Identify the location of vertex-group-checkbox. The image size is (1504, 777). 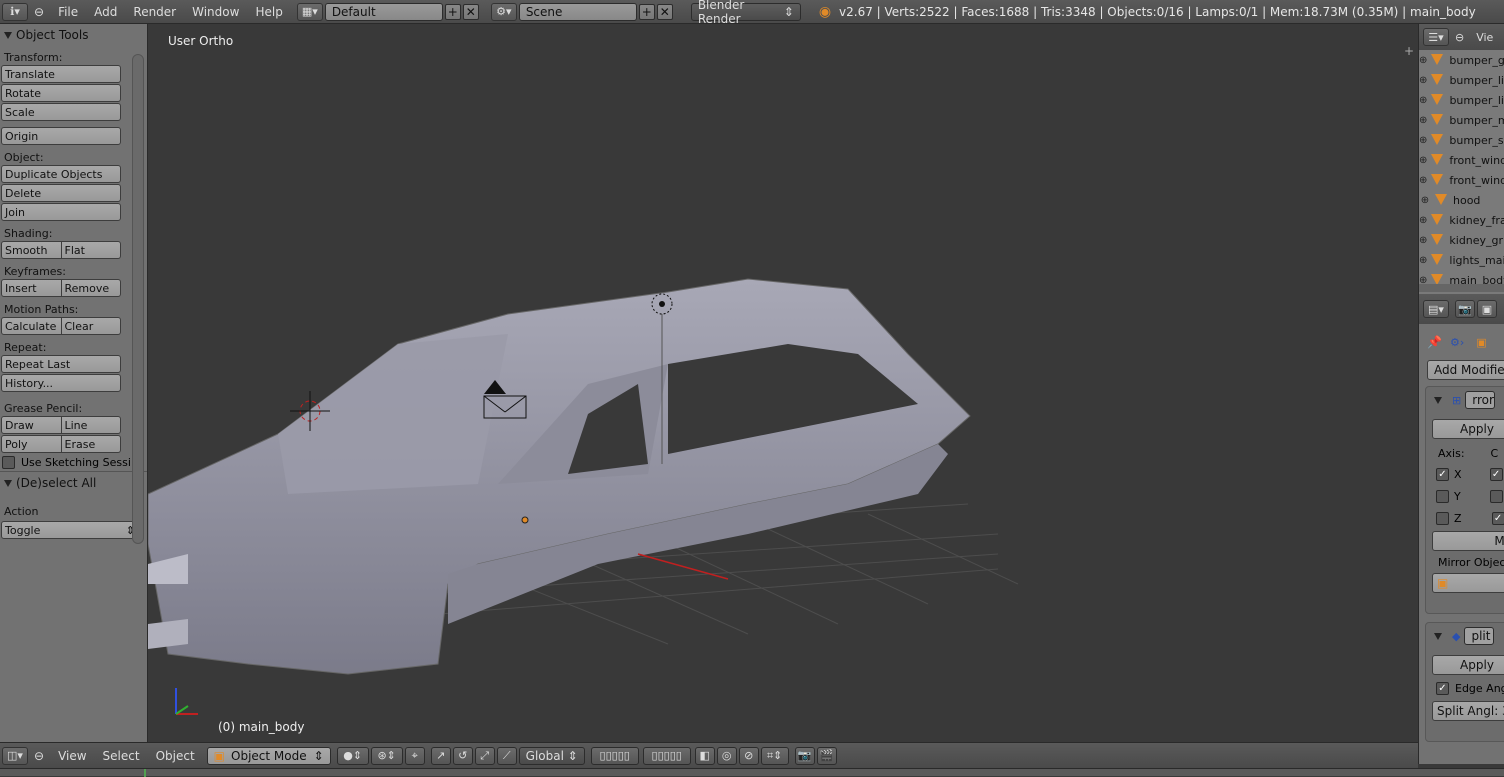
(1496, 496).